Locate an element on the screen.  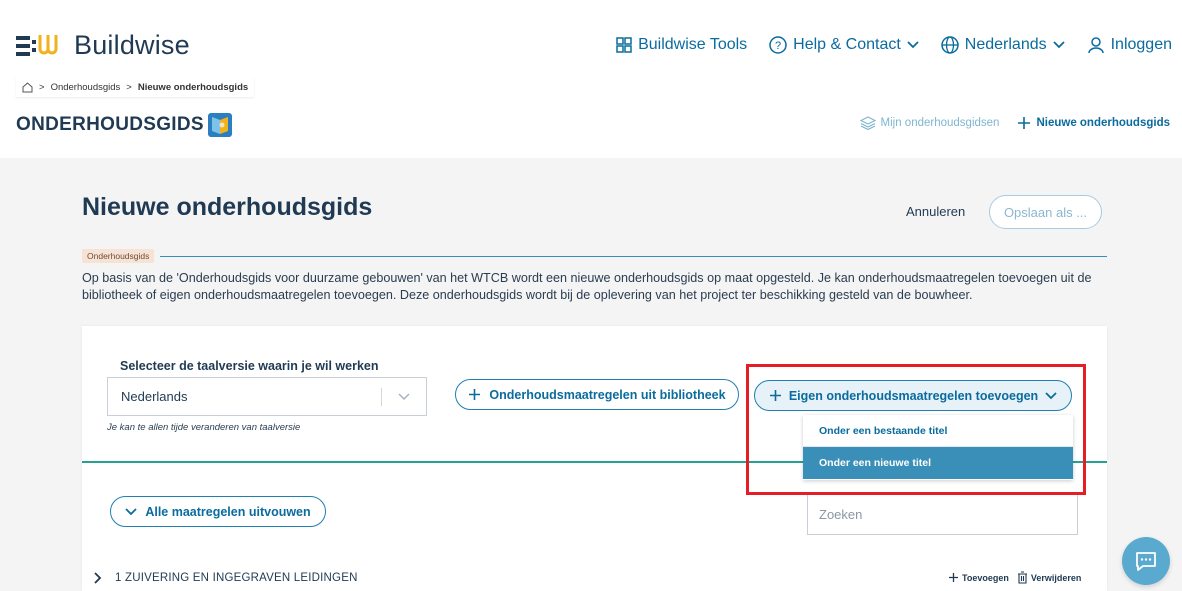
add-own-measures-label: Eigen onderhoudsmaatregelen toevoegen is located at coordinates (913, 395).